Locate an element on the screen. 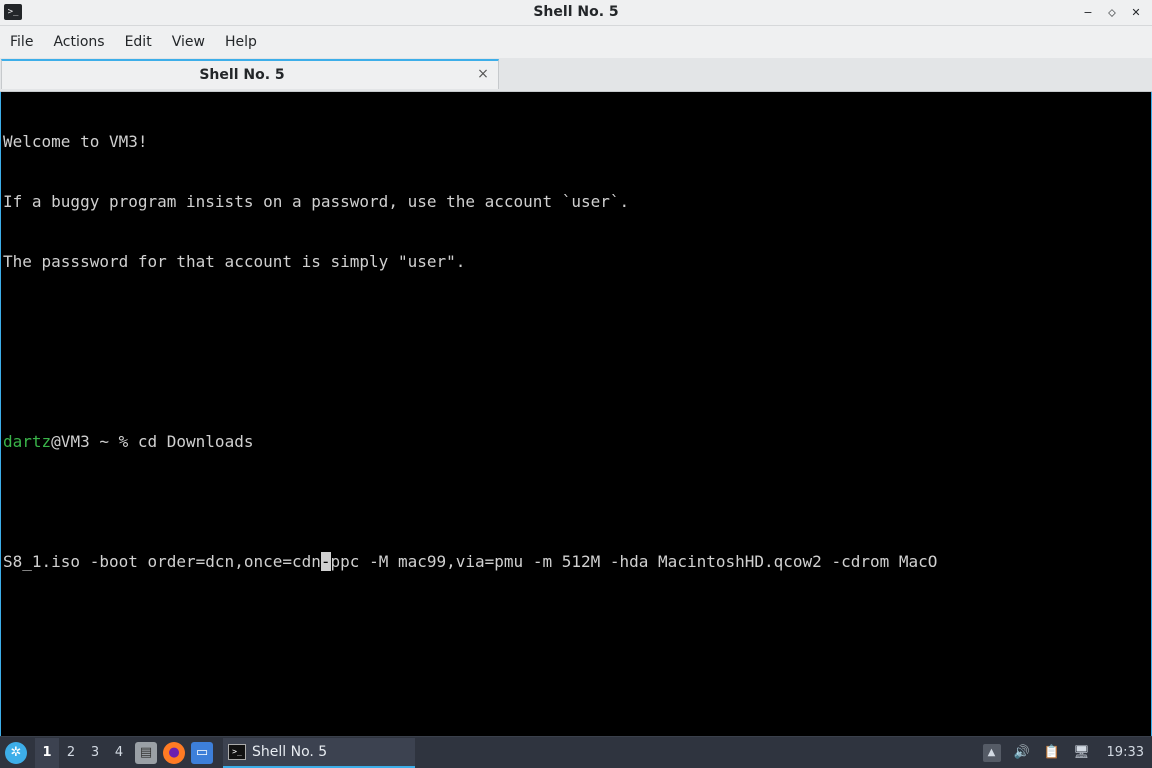 Image resolution: width=1152 pixels, height=768 pixels. task-shell-5: >_ Shell No. 5 is located at coordinates (319, 752).